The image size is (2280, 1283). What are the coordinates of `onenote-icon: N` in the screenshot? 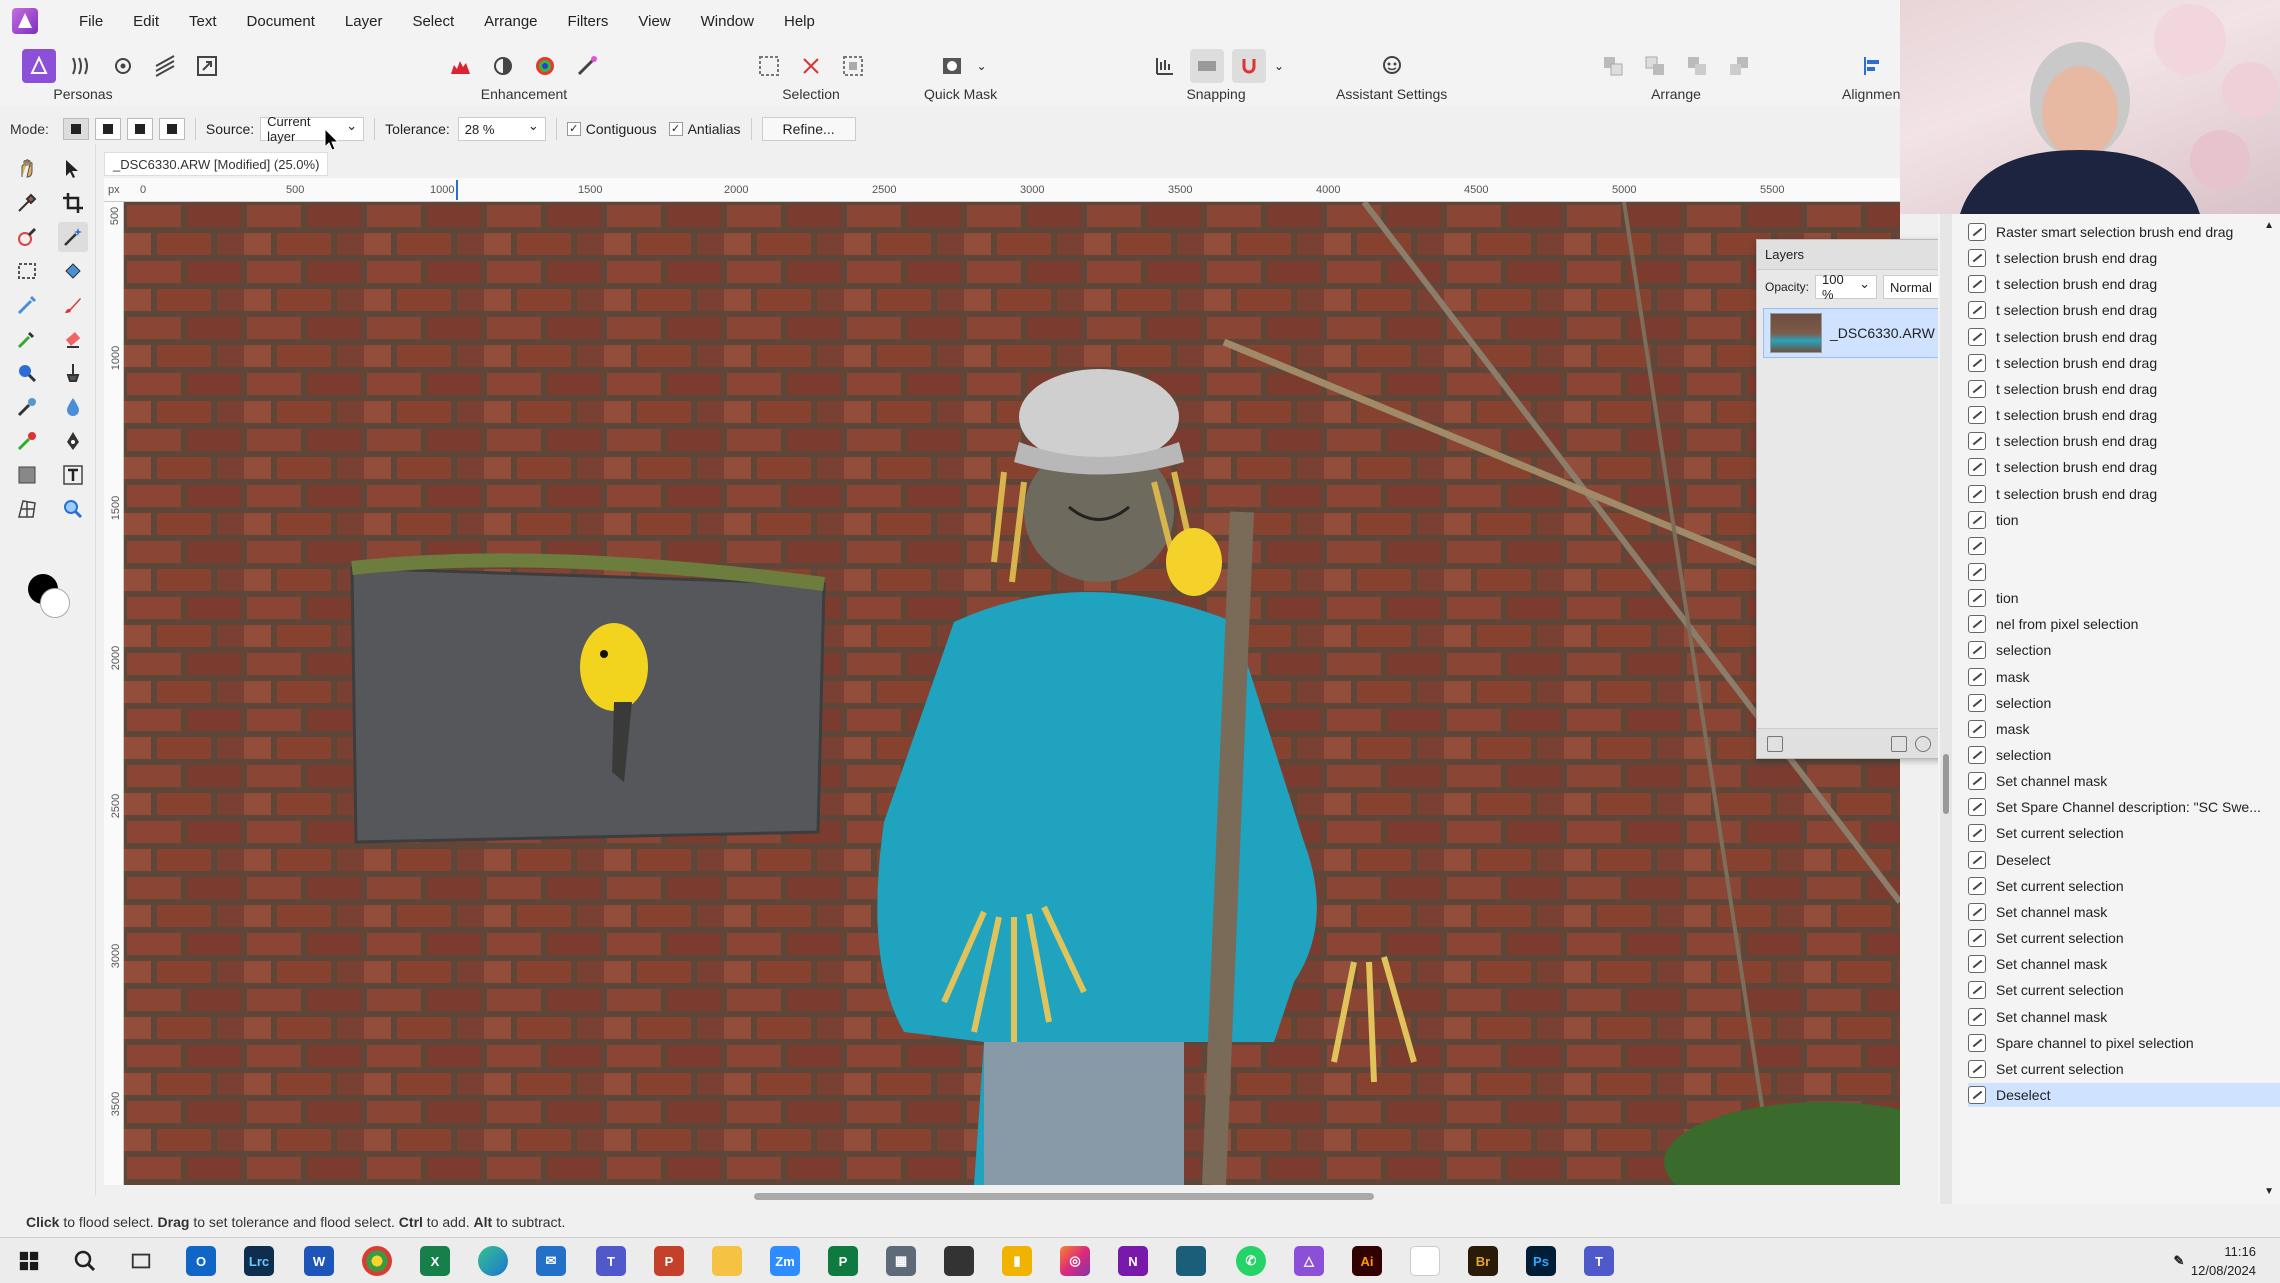 It's located at (1133, 1261).